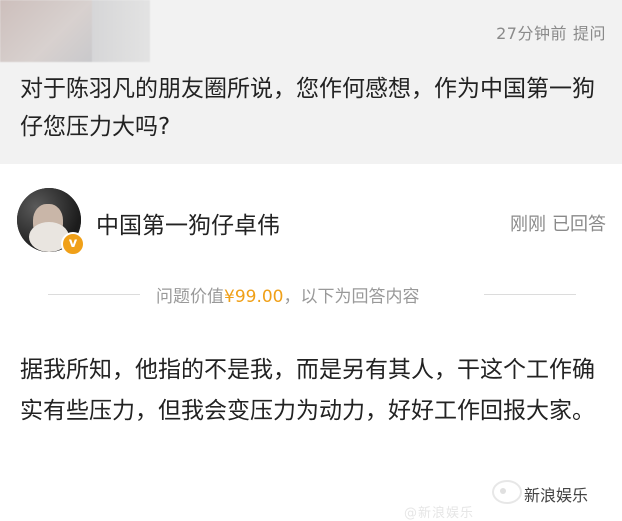  I want to click on answerer-name: 中国第一狗仔卓伟, so click(188, 223).